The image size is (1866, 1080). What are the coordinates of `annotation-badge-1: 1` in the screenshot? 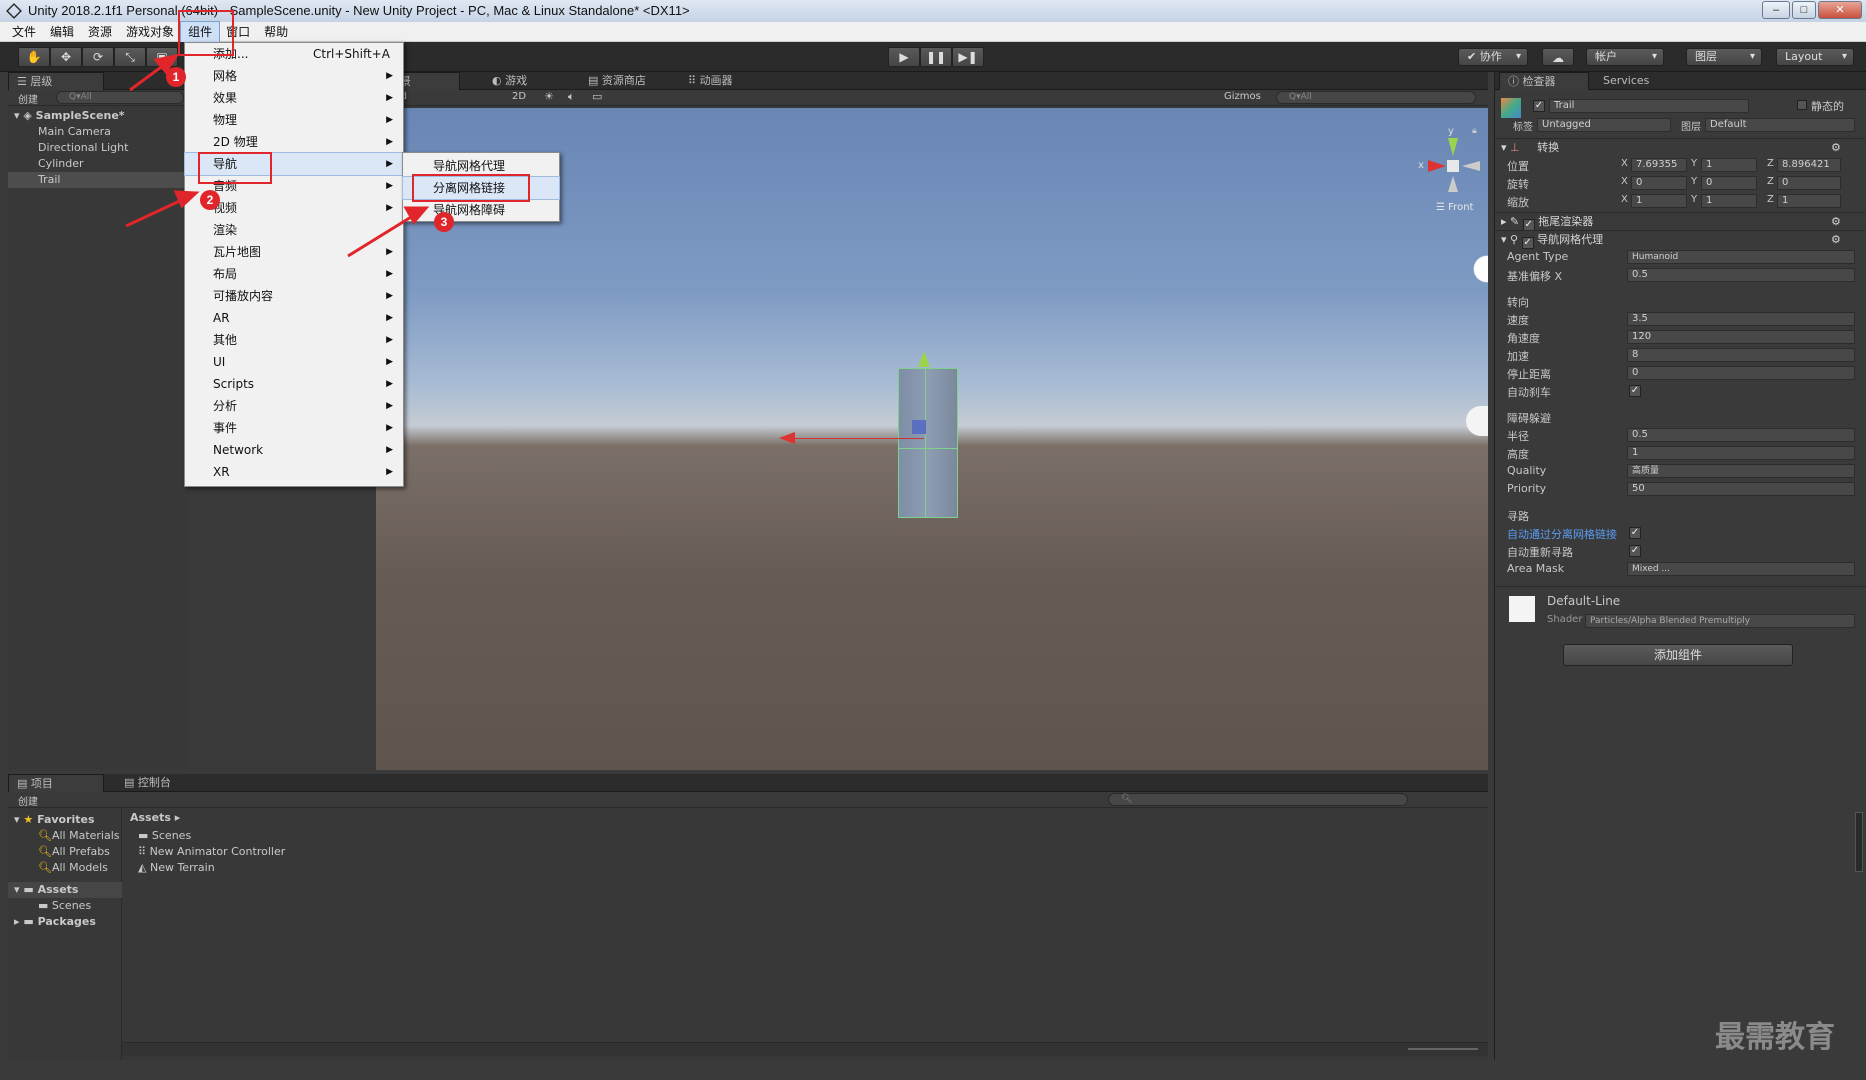 It's located at (176, 77).